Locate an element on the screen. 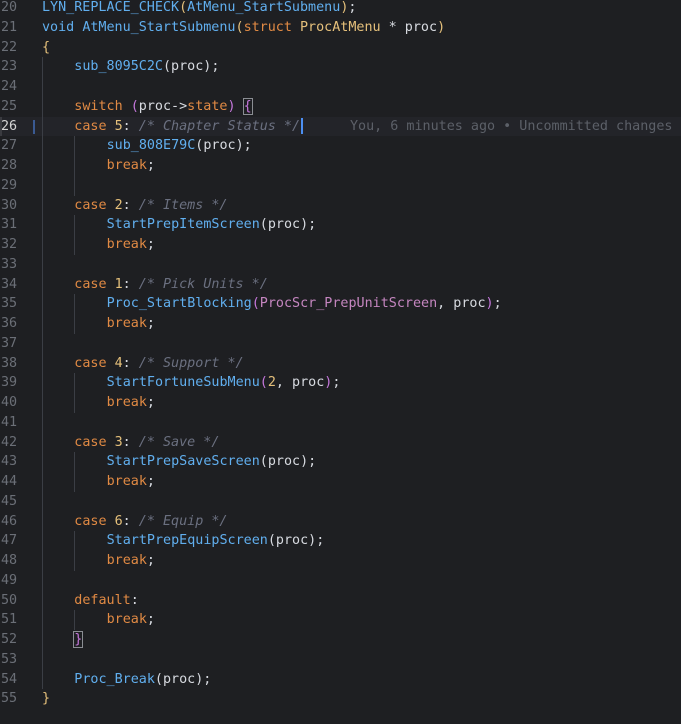 The height and width of the screenshot is (724, 681). line-number: 40 is located at coordinates (12, 403).